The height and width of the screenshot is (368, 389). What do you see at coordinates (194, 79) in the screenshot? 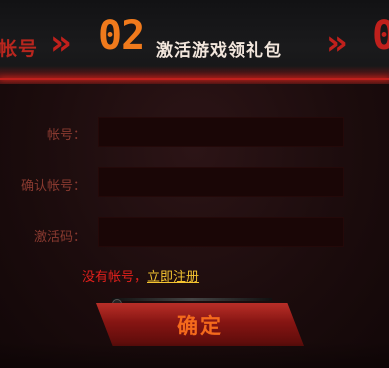
I see `header-divider` at bounding box center [194, 79].